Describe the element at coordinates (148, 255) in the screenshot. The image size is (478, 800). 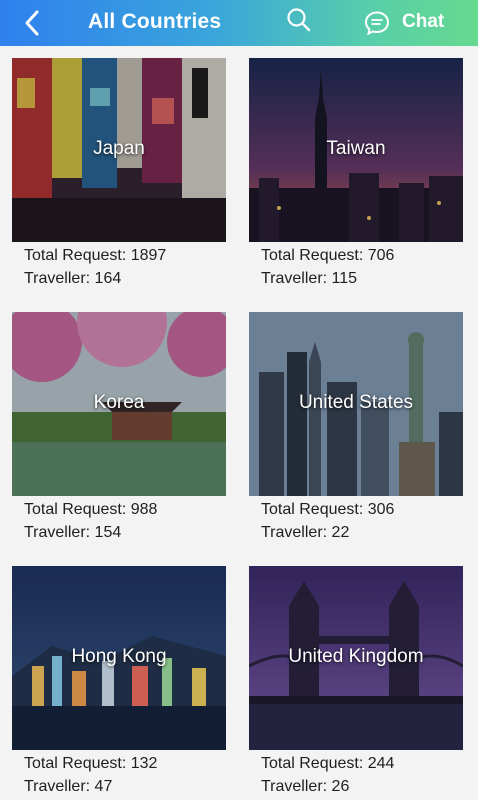
I see `total-request-value: 1897` at that location.